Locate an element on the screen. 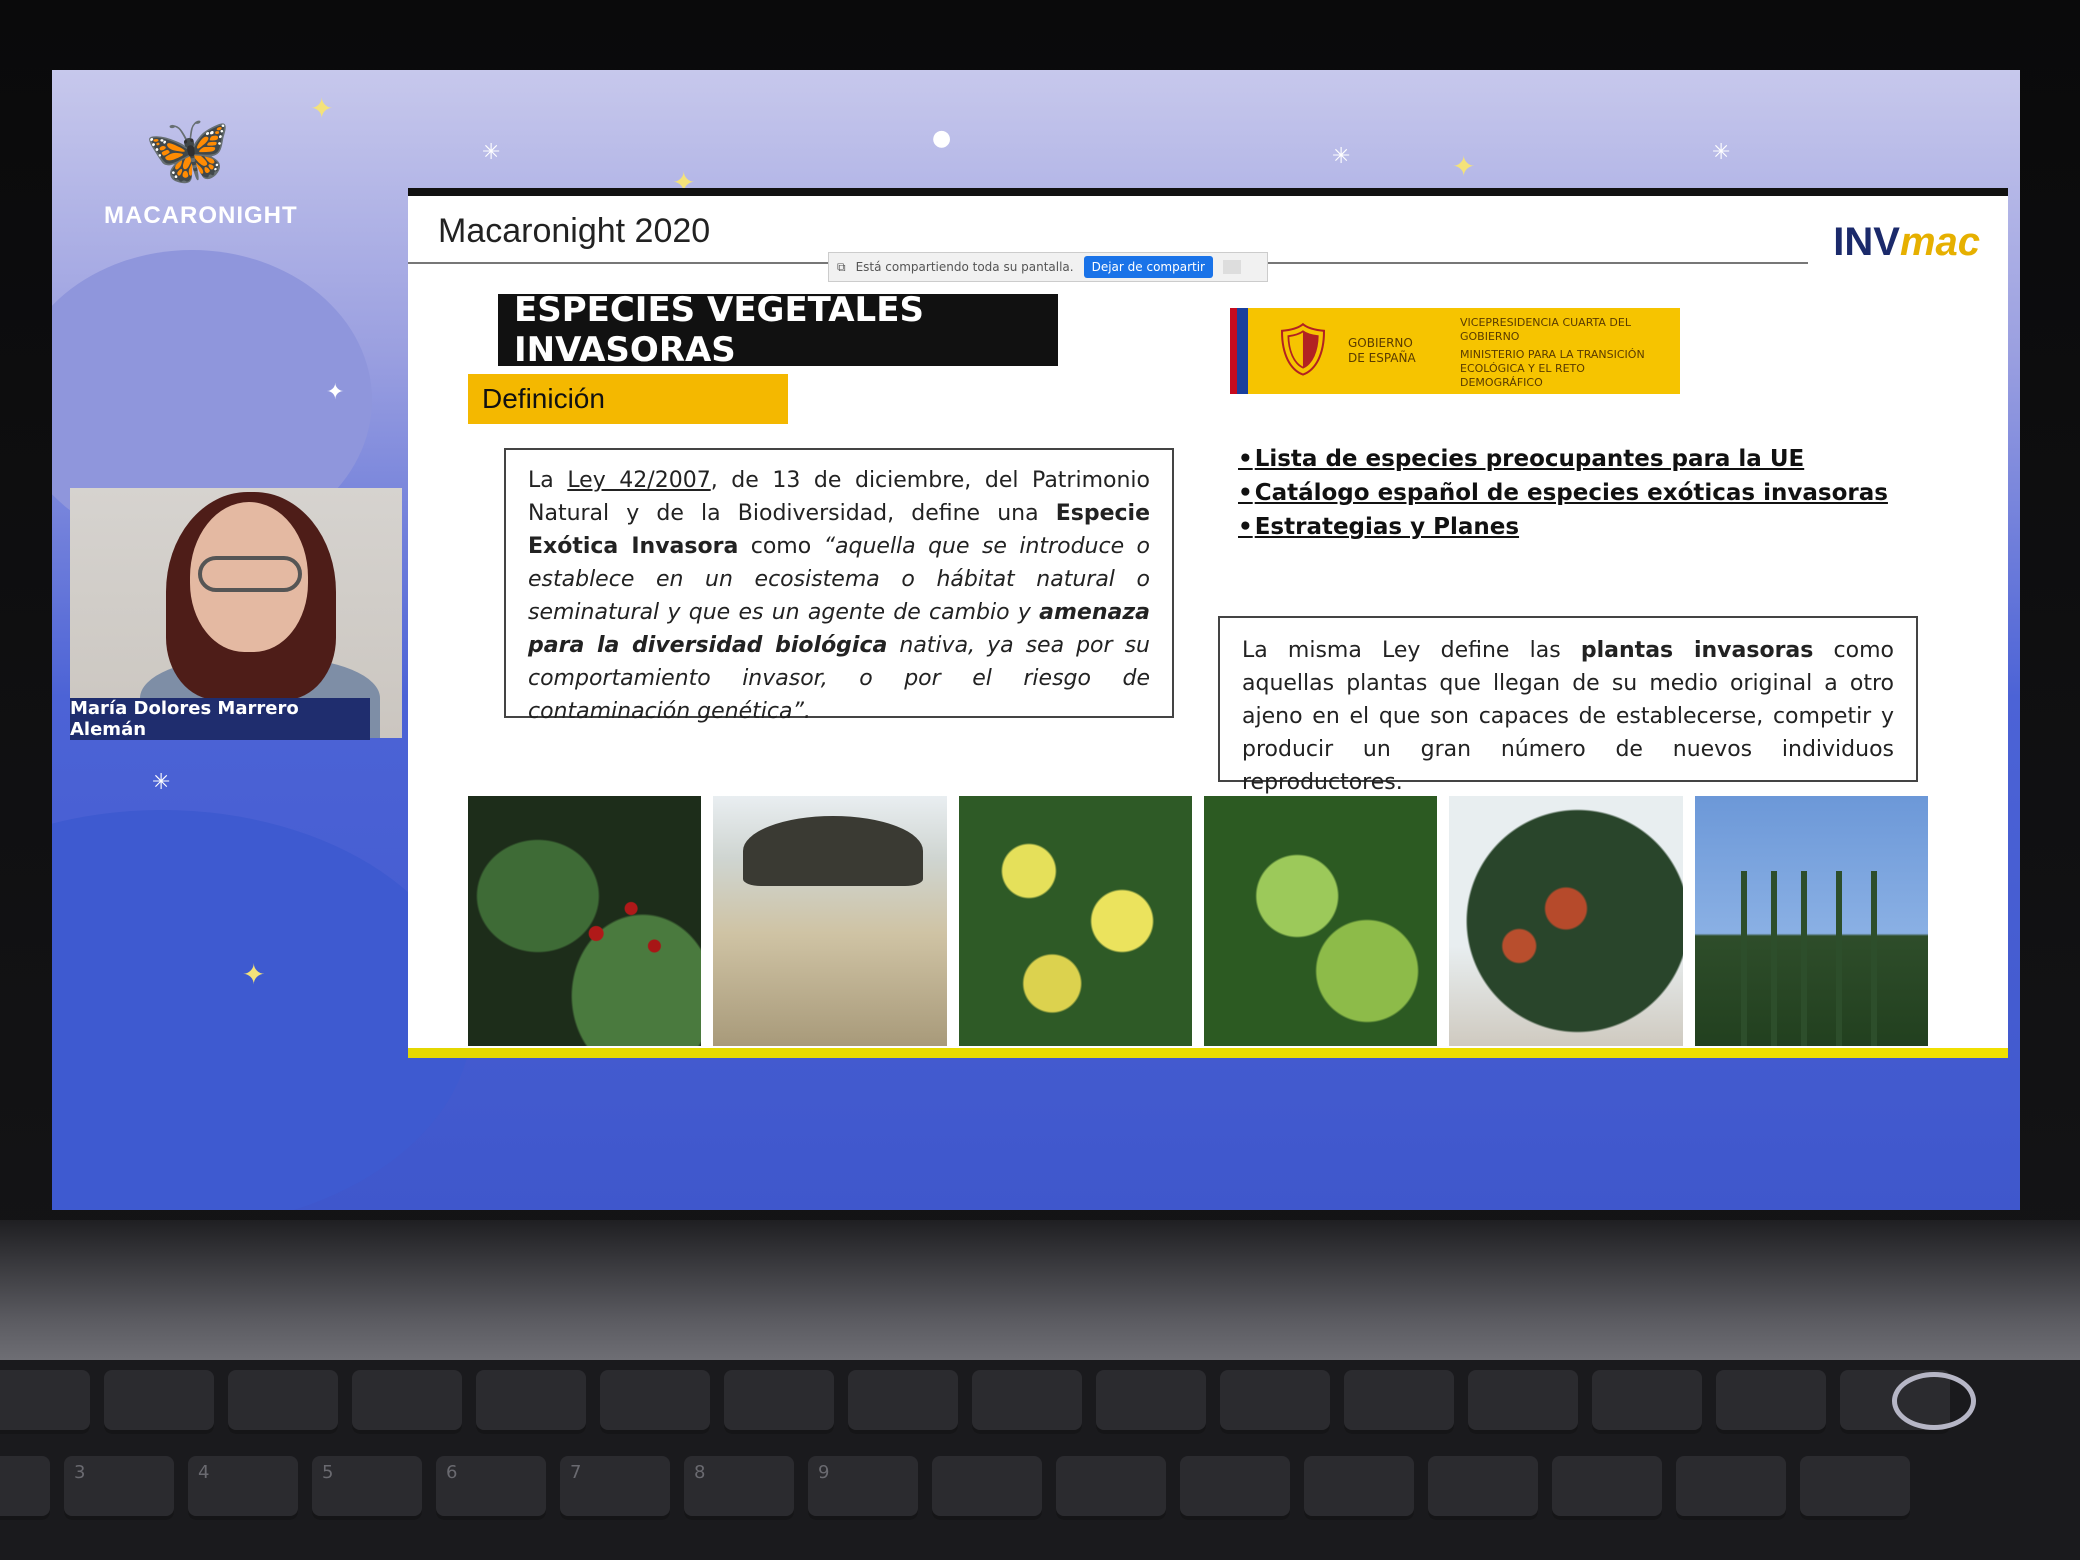 The height and width of the screenshot is (1560, 2080). gov-vicepresidency: VICEPRESIDENCIA CUARTA DEL GOBIERNO is located at coordinates (1545, 329).